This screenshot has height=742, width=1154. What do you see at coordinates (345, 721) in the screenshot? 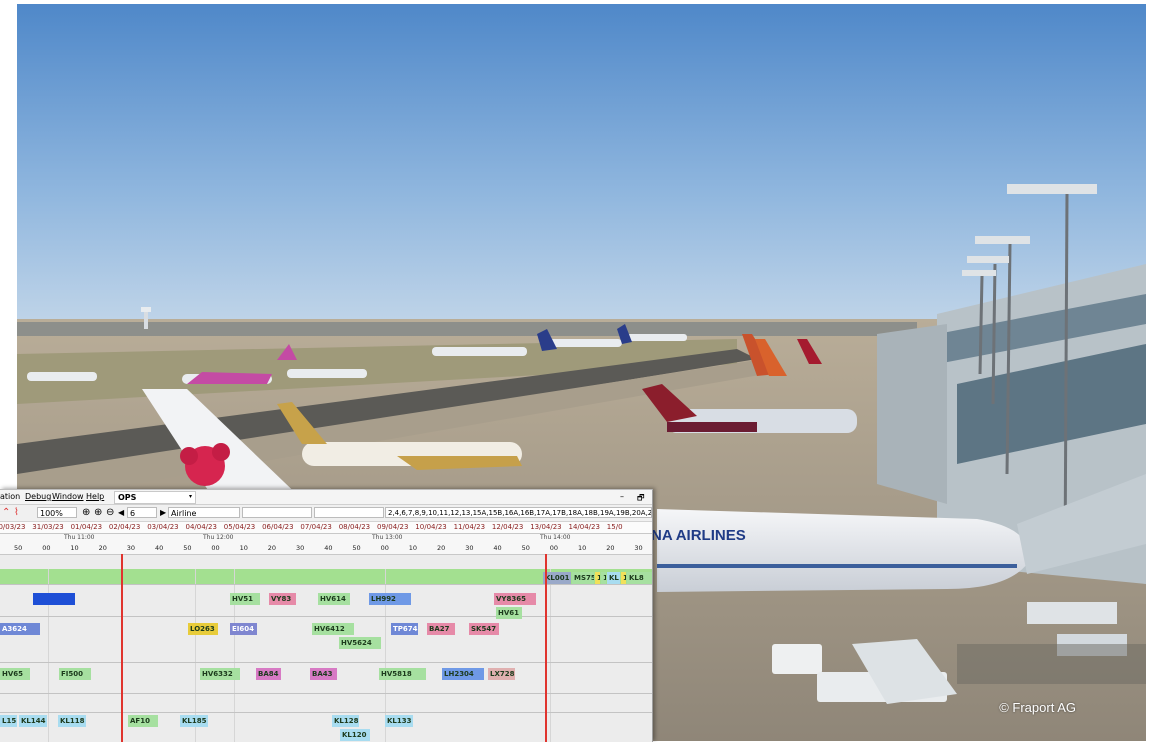
I see `flight-bar: KL128` at bounding box center [345, 721].